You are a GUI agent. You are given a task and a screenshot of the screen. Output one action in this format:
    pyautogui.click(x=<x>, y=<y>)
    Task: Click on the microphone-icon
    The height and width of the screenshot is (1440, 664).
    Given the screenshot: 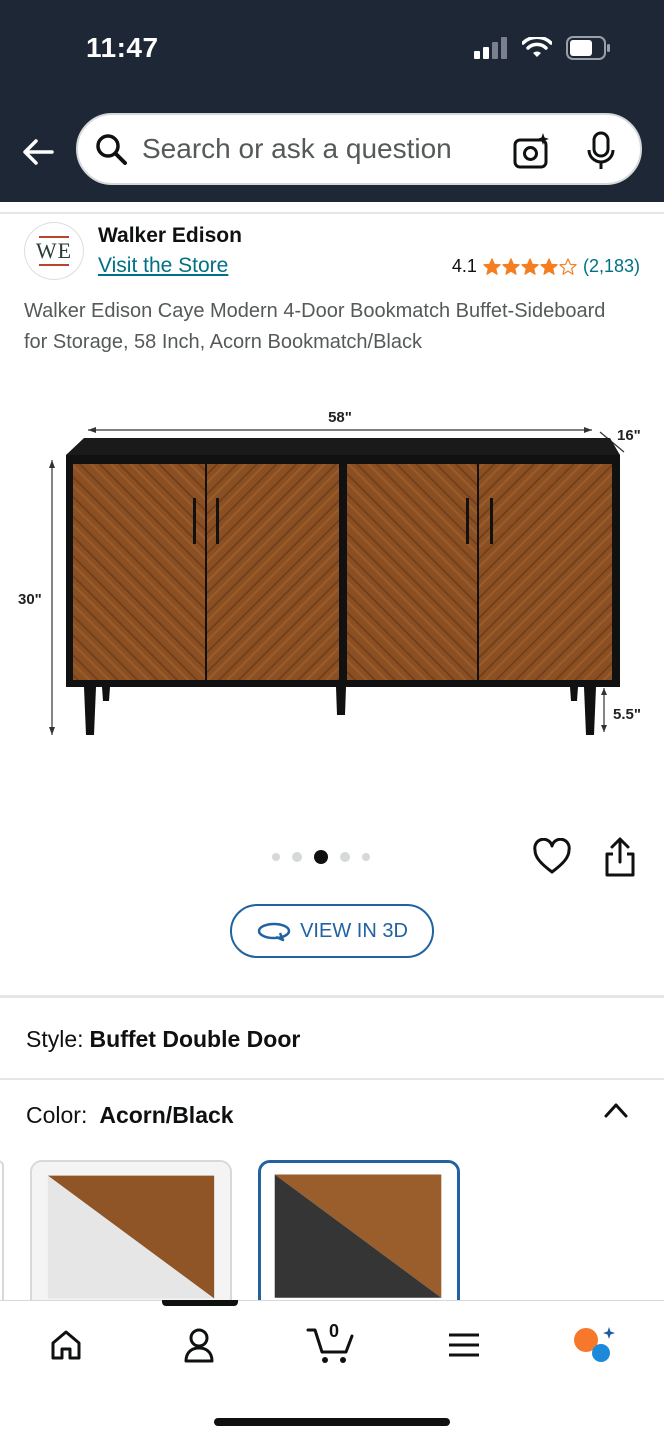 What is the action you would take?
    pyautogui.click(x=601, y=151)
    